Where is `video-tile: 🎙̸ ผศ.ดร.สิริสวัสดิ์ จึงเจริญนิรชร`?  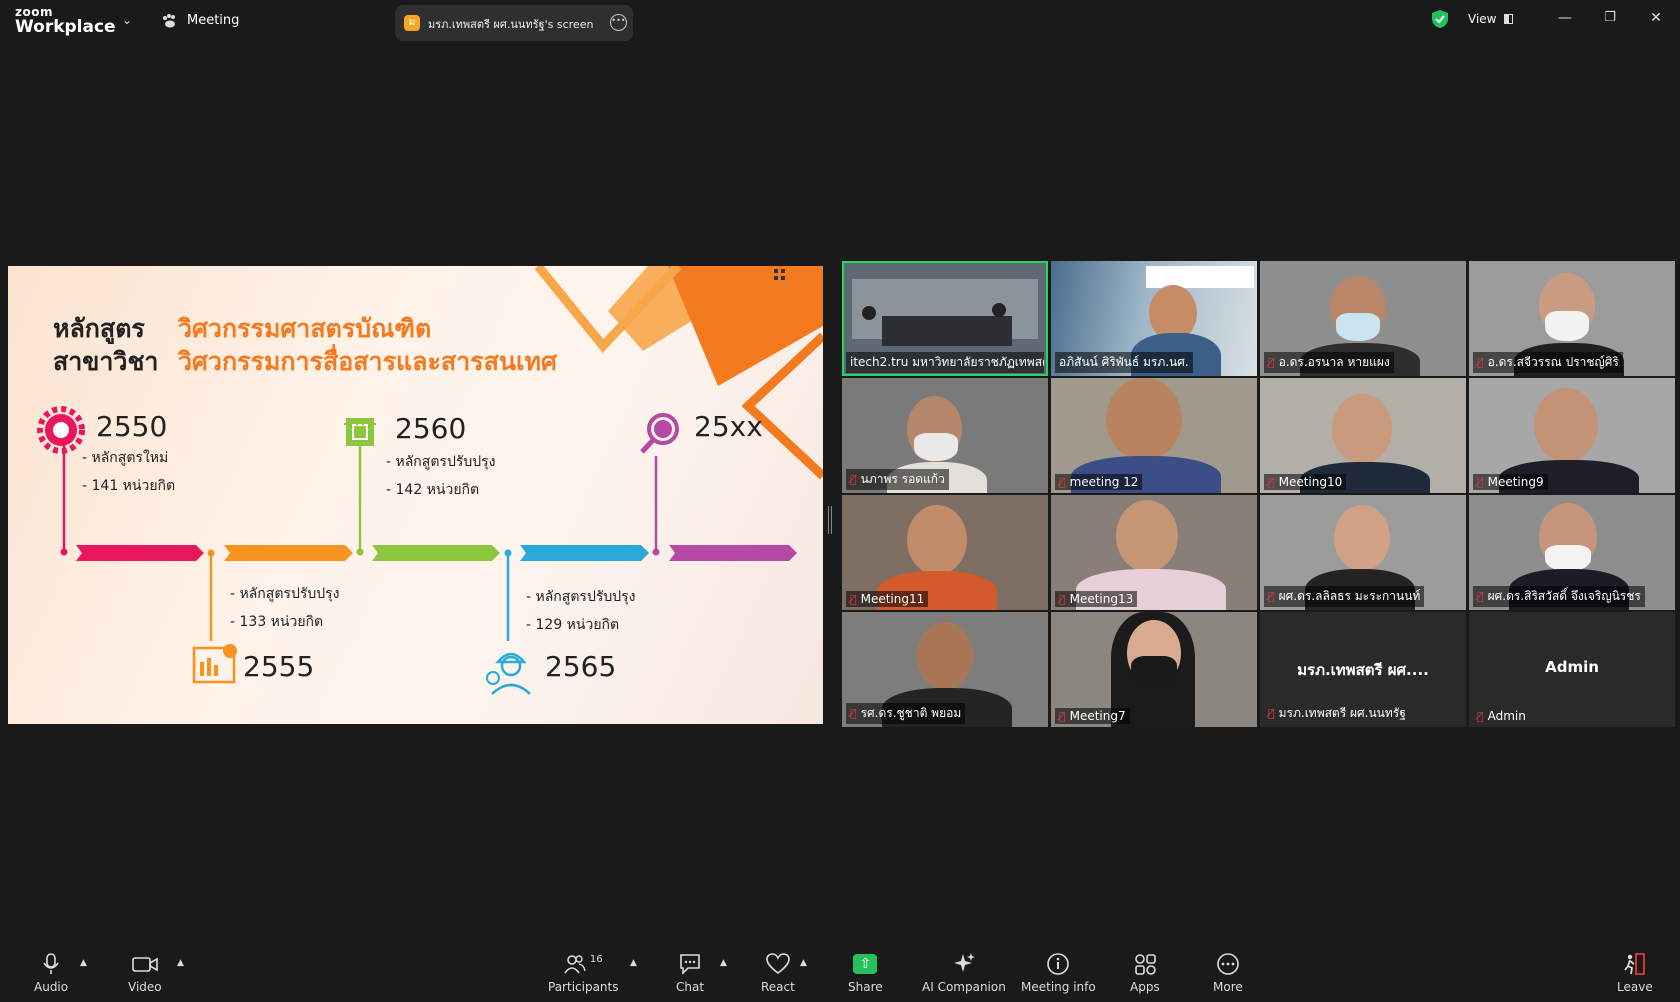
video-tile: 🎙̸ ผศ.ดร.สิริสวัสดิ์ จึงเจริญนิรชร is located at coordinates (1572, 552).